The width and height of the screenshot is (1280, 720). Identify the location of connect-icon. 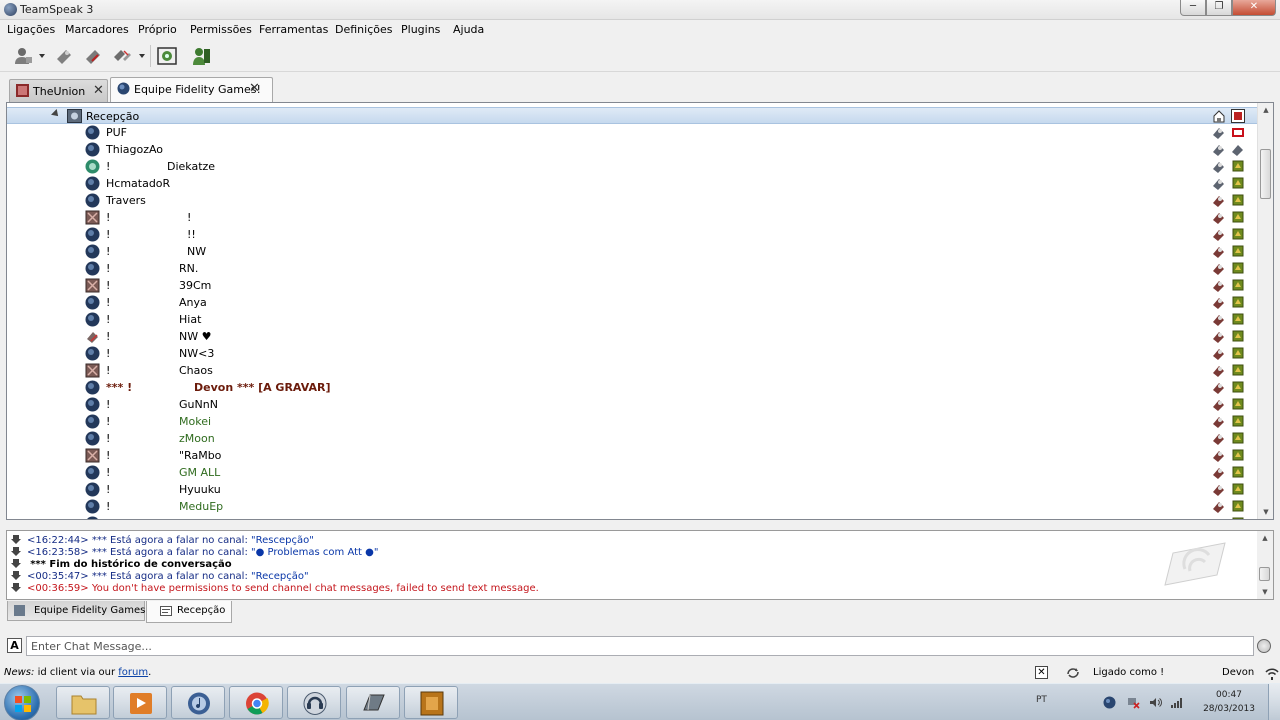
(23, 56).